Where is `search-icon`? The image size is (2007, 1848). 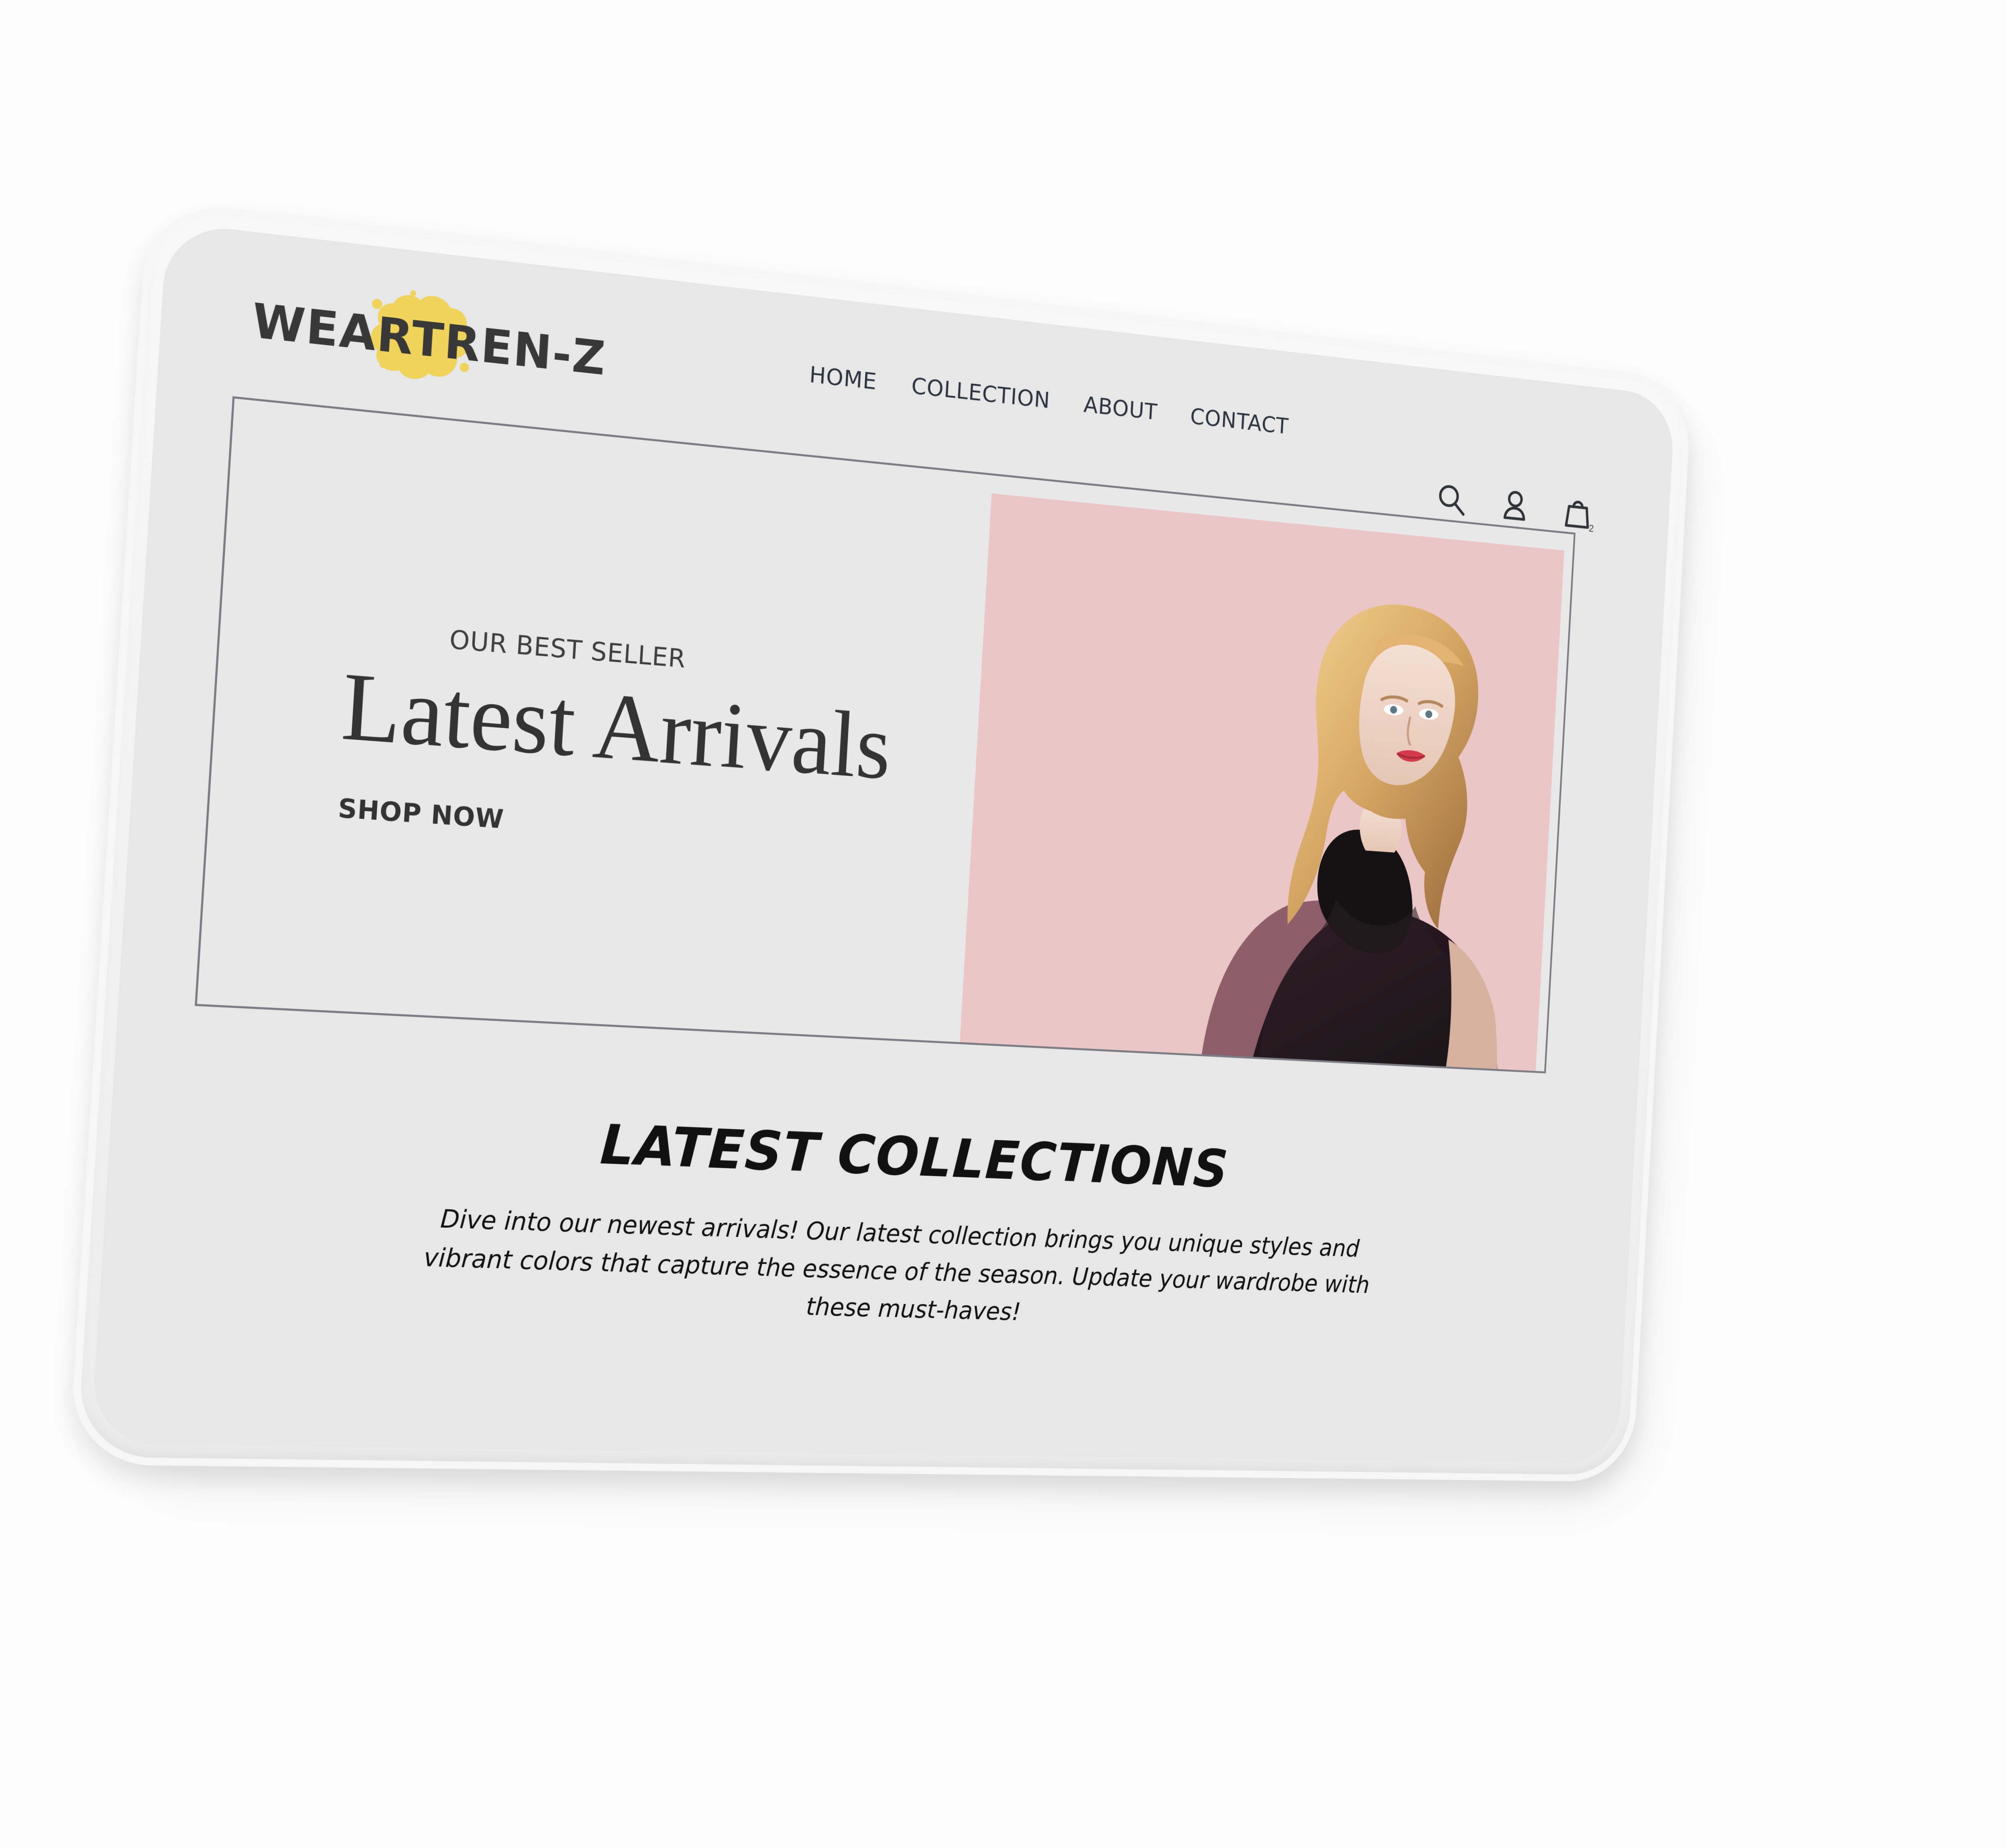
search-icon is located at coordinates (1451, 499).